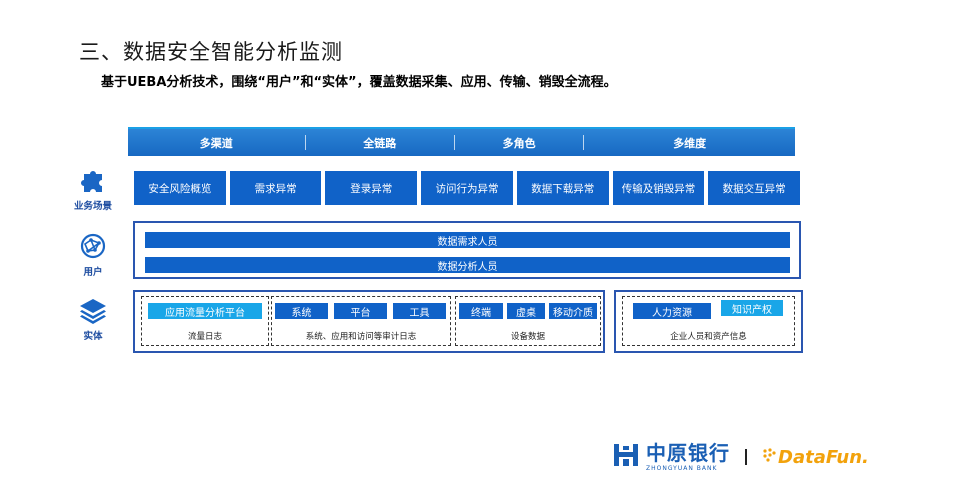 The image size is (955, 485). I want to click on scenario-tile: 安全风险概览, so click(180, 188).